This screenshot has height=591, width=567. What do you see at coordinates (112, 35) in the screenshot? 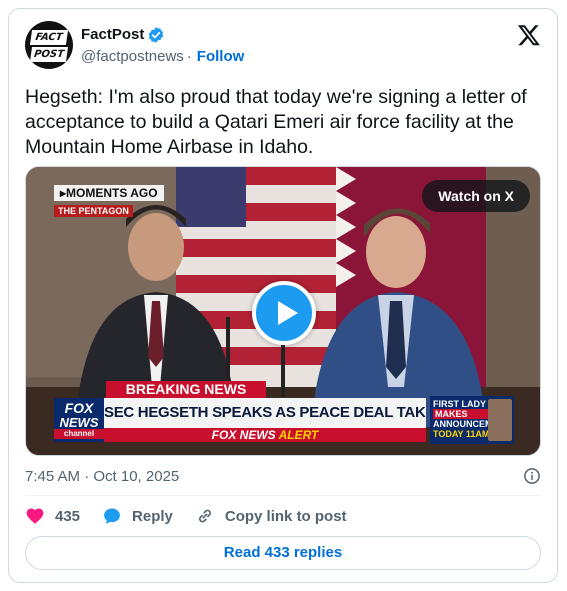
I see `display-name: FactPost` at bounding box center [112, 35].